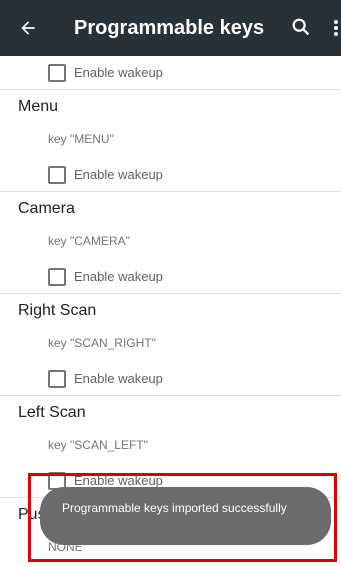 The image size is (341, 567). I want to click on app-bar: Programmable keys, so click(170, 28).